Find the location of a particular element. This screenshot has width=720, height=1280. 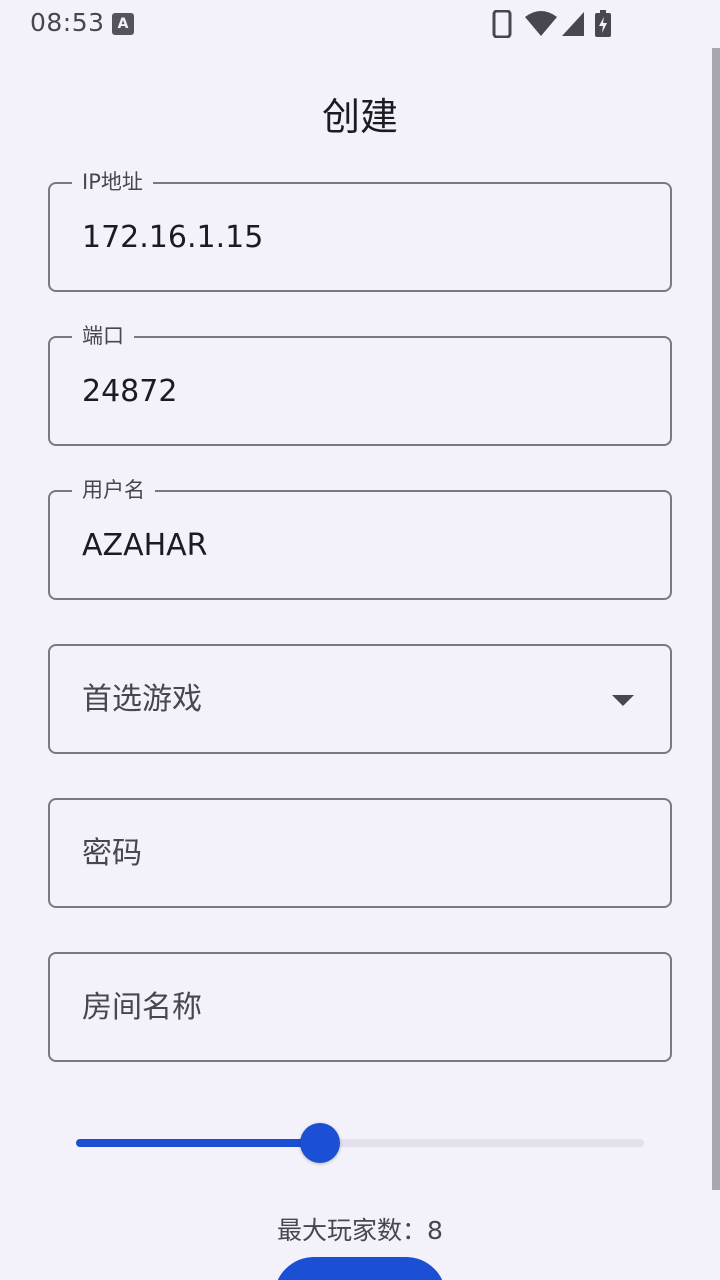

port-field: 端口 24872 is located at coordinates (360, 384).